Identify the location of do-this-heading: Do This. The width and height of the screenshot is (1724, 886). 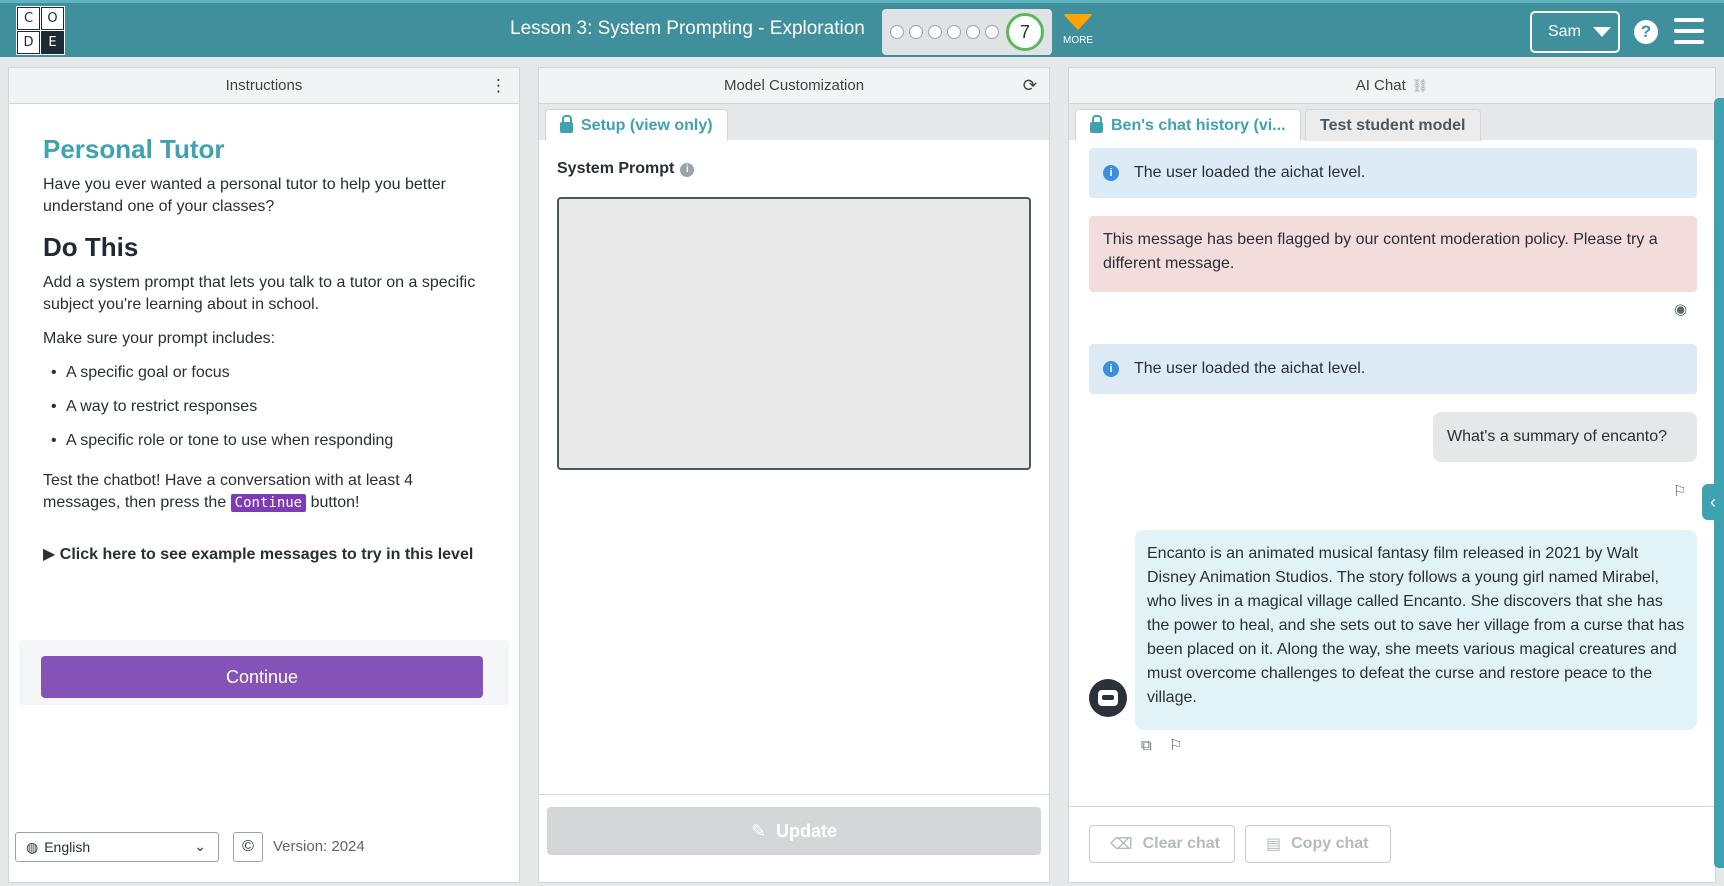
(91, 247).